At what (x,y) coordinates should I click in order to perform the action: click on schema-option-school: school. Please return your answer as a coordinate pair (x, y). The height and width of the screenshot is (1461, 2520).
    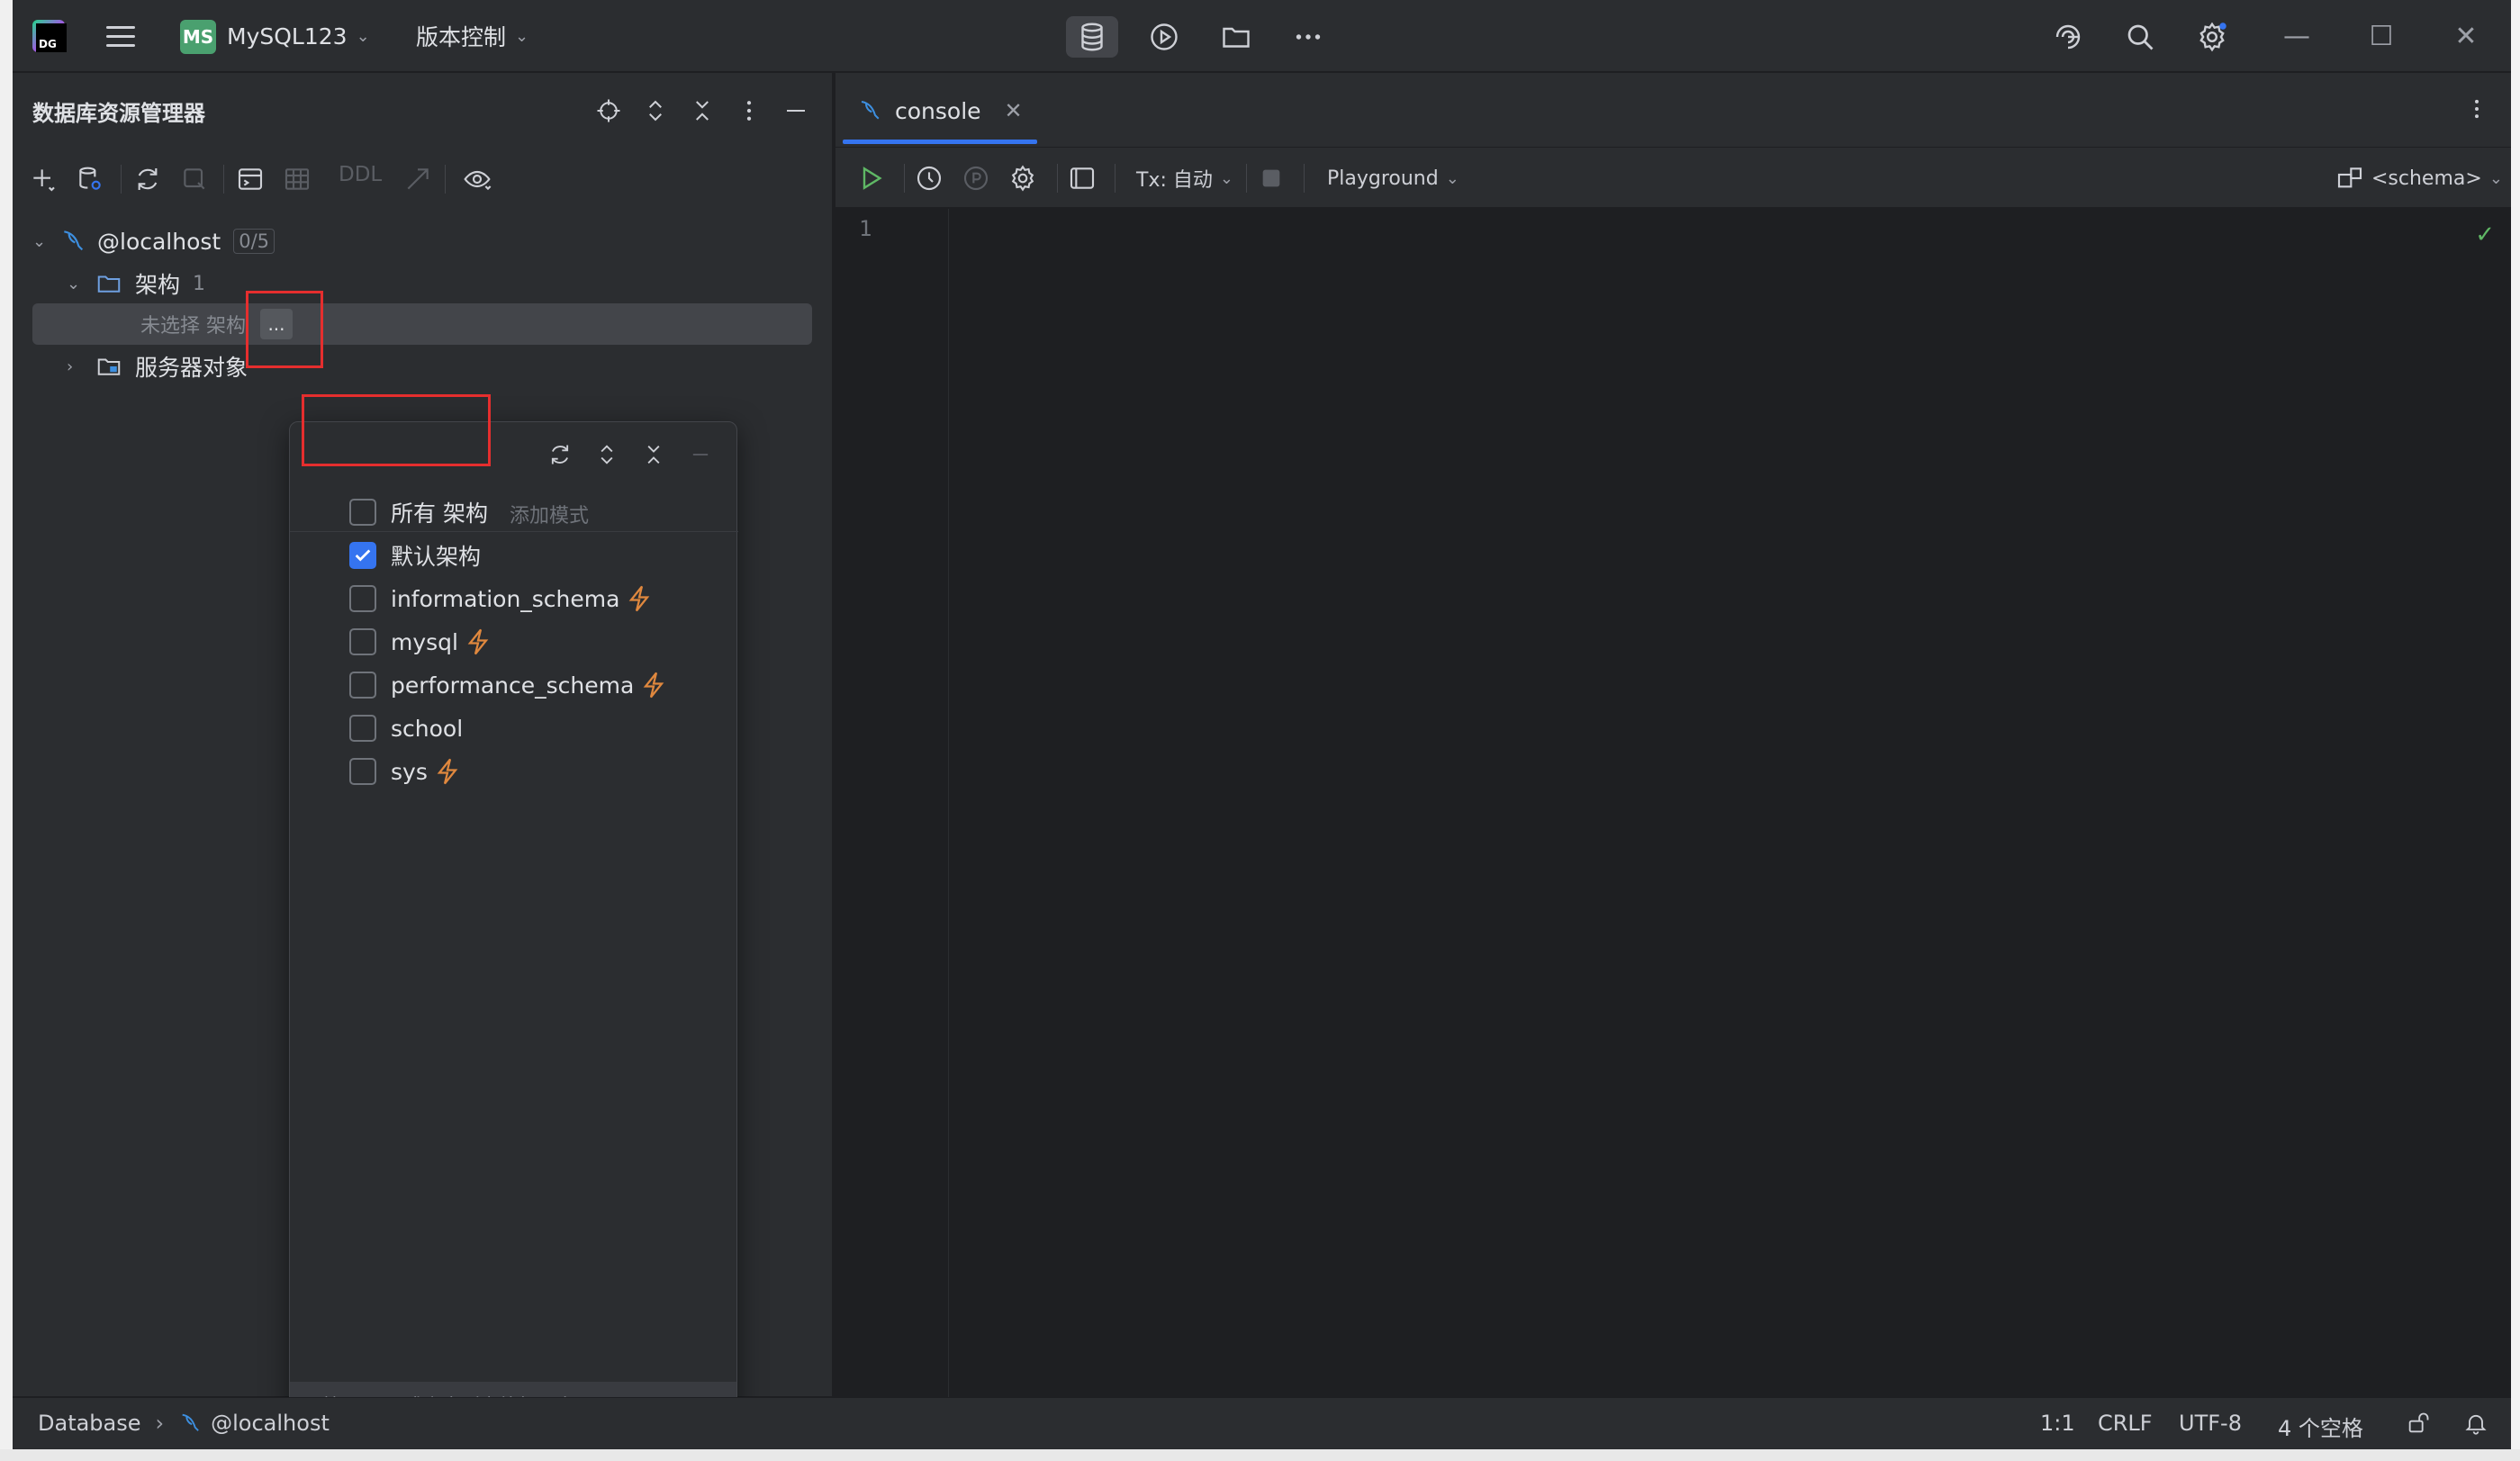
    Looking at the image, I should click on (406, 728).